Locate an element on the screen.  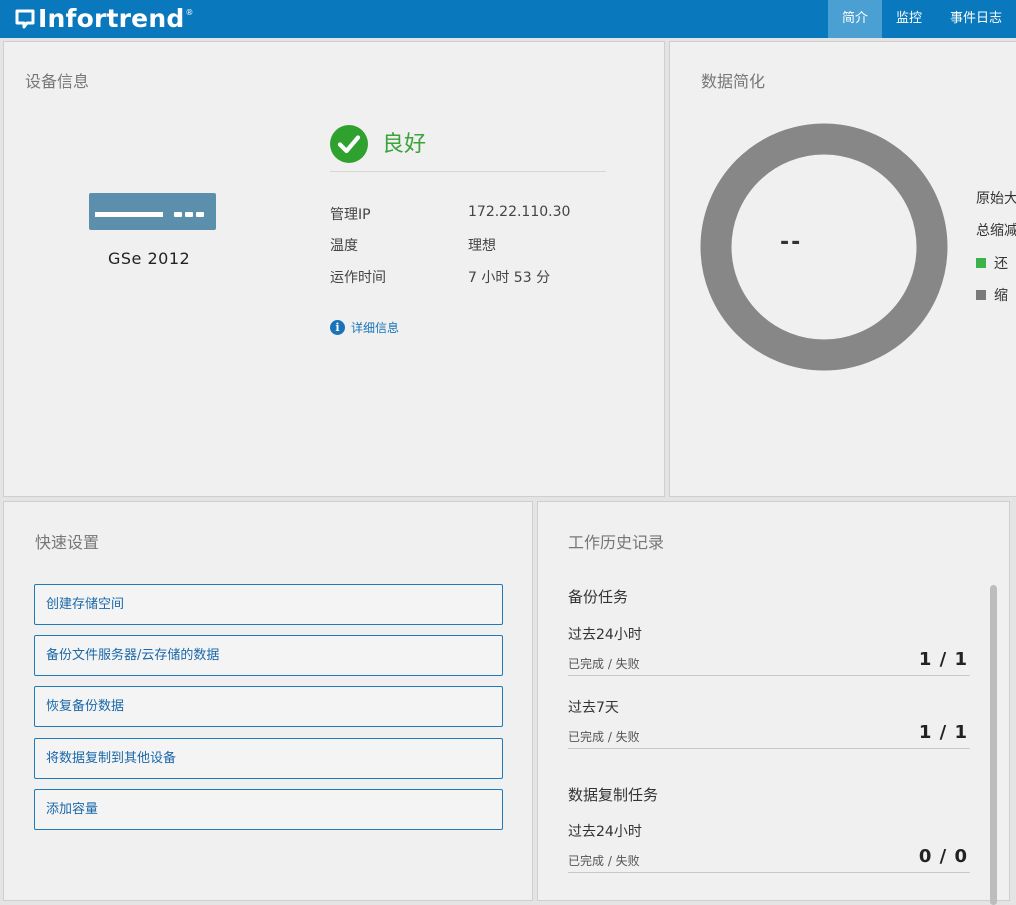
quick-setup-title: 快速设置 is located at coordinates (67, 542).